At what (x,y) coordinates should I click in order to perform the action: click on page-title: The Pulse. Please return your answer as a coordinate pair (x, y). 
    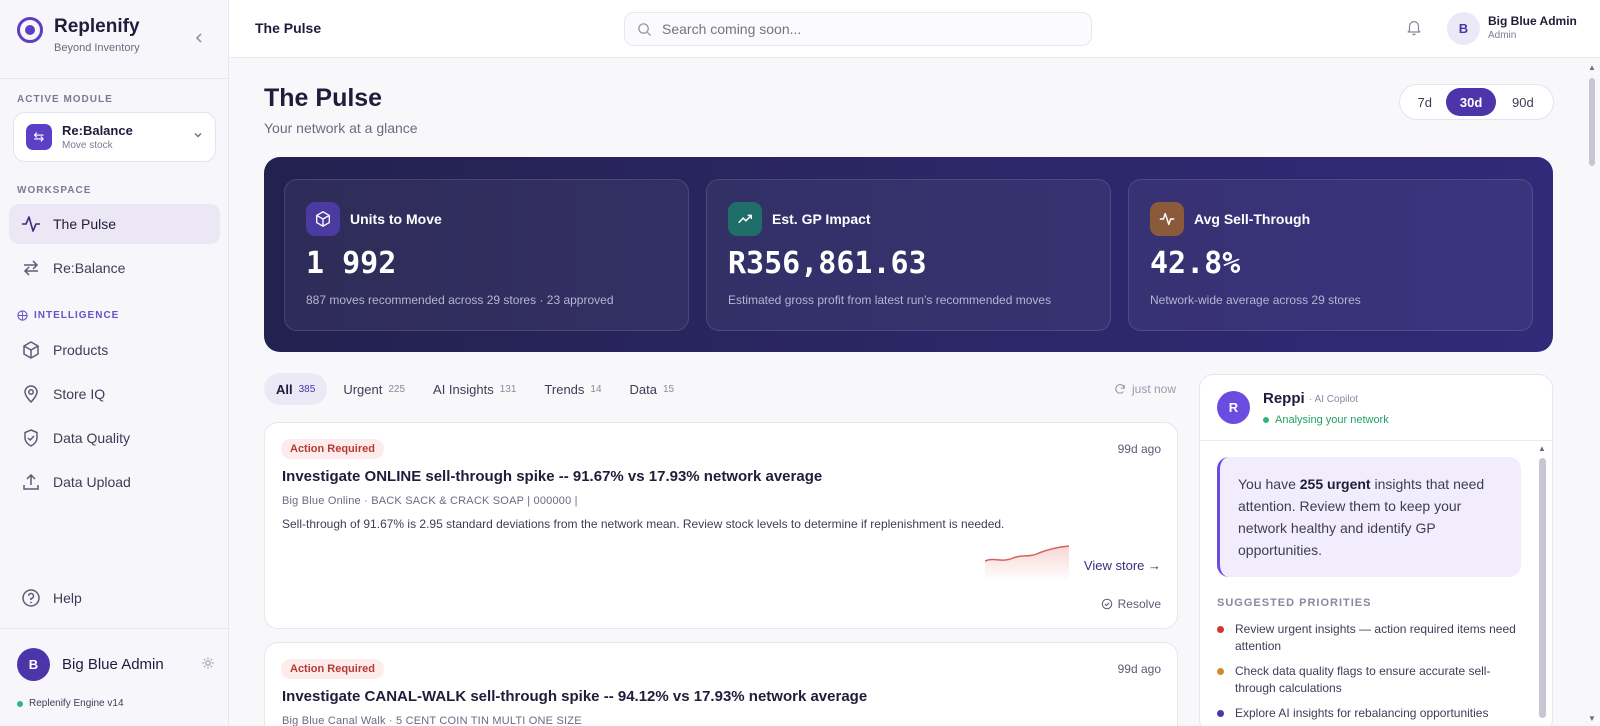
    Looking at the image, I should click on (323, 98).